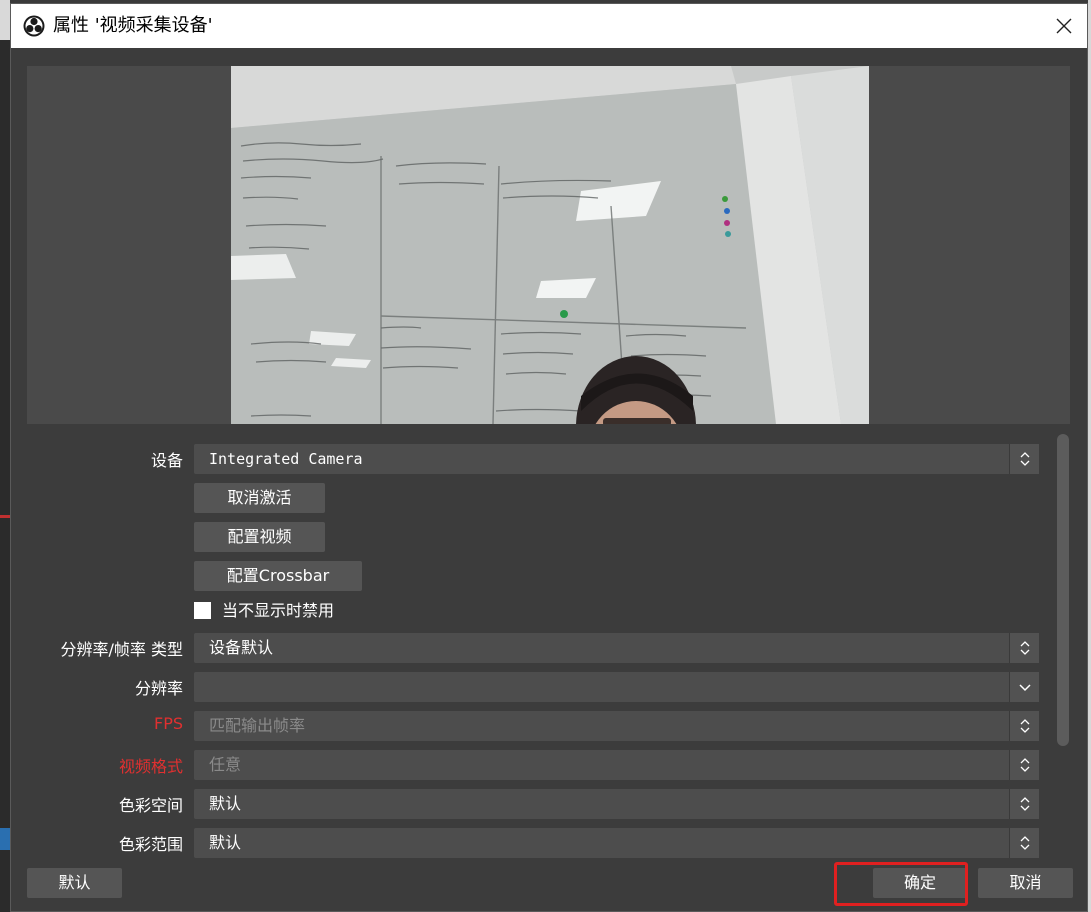  I want to click on disable-when-hidden-checkbox, so click(202, 610).